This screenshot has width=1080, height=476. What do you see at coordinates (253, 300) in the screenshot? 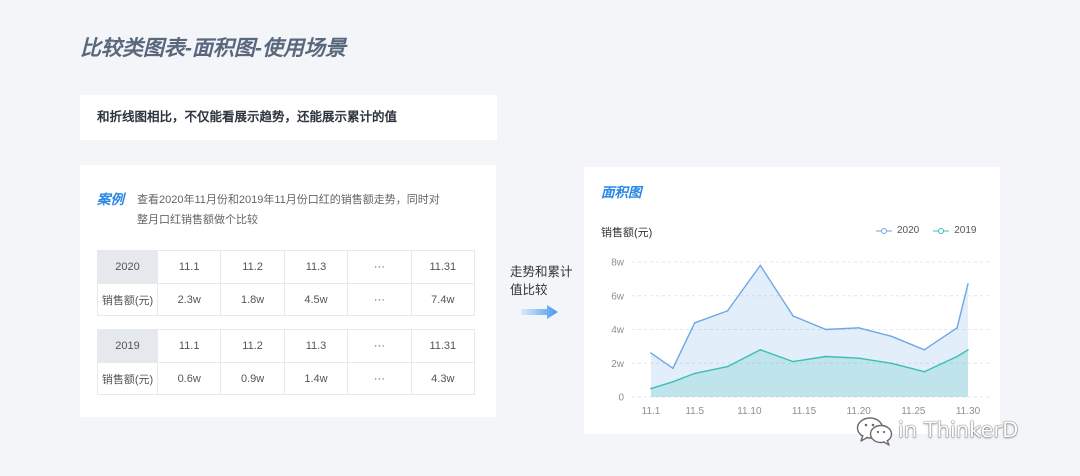
I see `table-value-cell: 1.8w` at bounding box center [253, 300].